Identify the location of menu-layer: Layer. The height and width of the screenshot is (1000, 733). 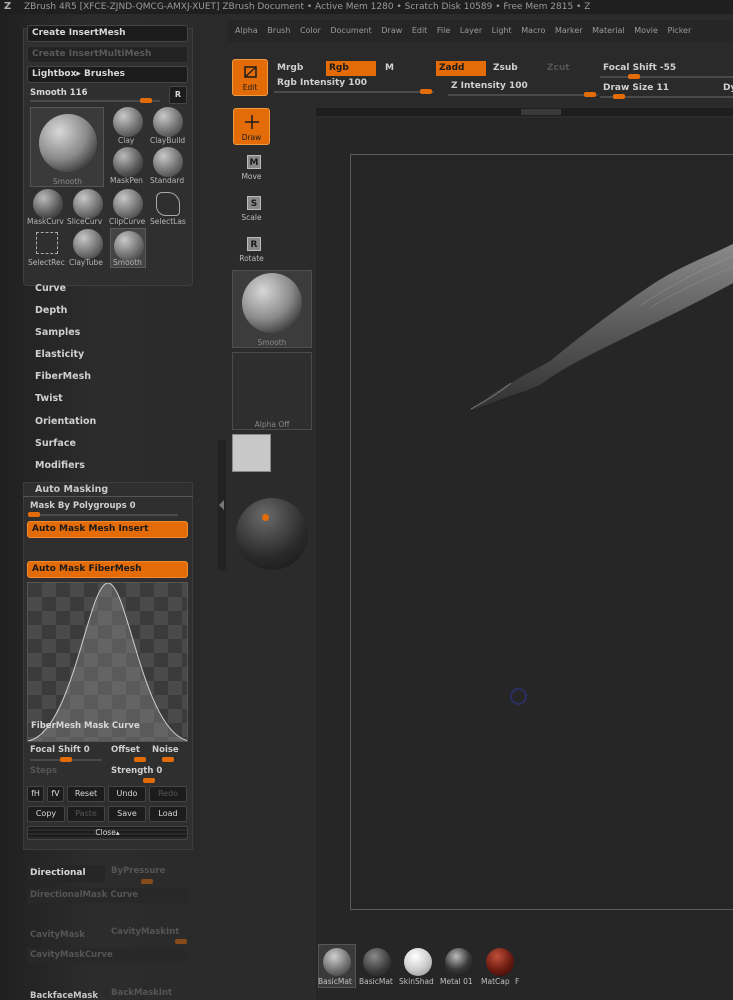
(471, 31).